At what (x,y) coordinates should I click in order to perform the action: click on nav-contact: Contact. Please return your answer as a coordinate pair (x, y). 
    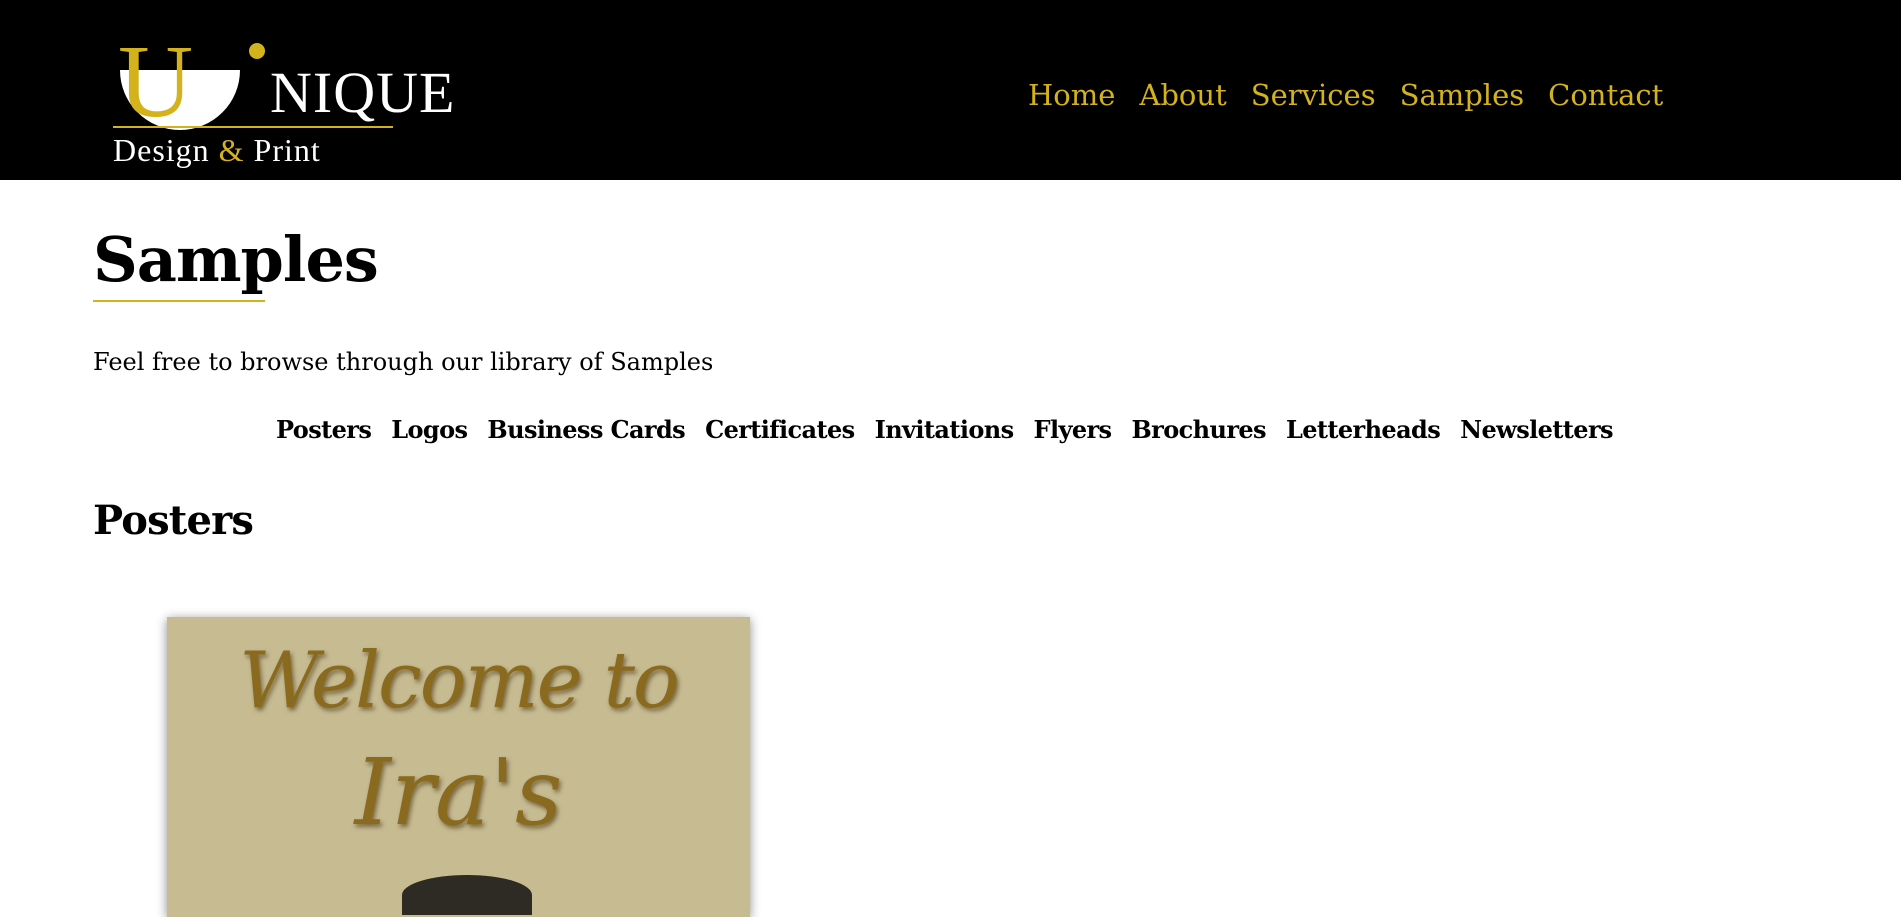
    Looking at the image, I should click on (1605, 95).